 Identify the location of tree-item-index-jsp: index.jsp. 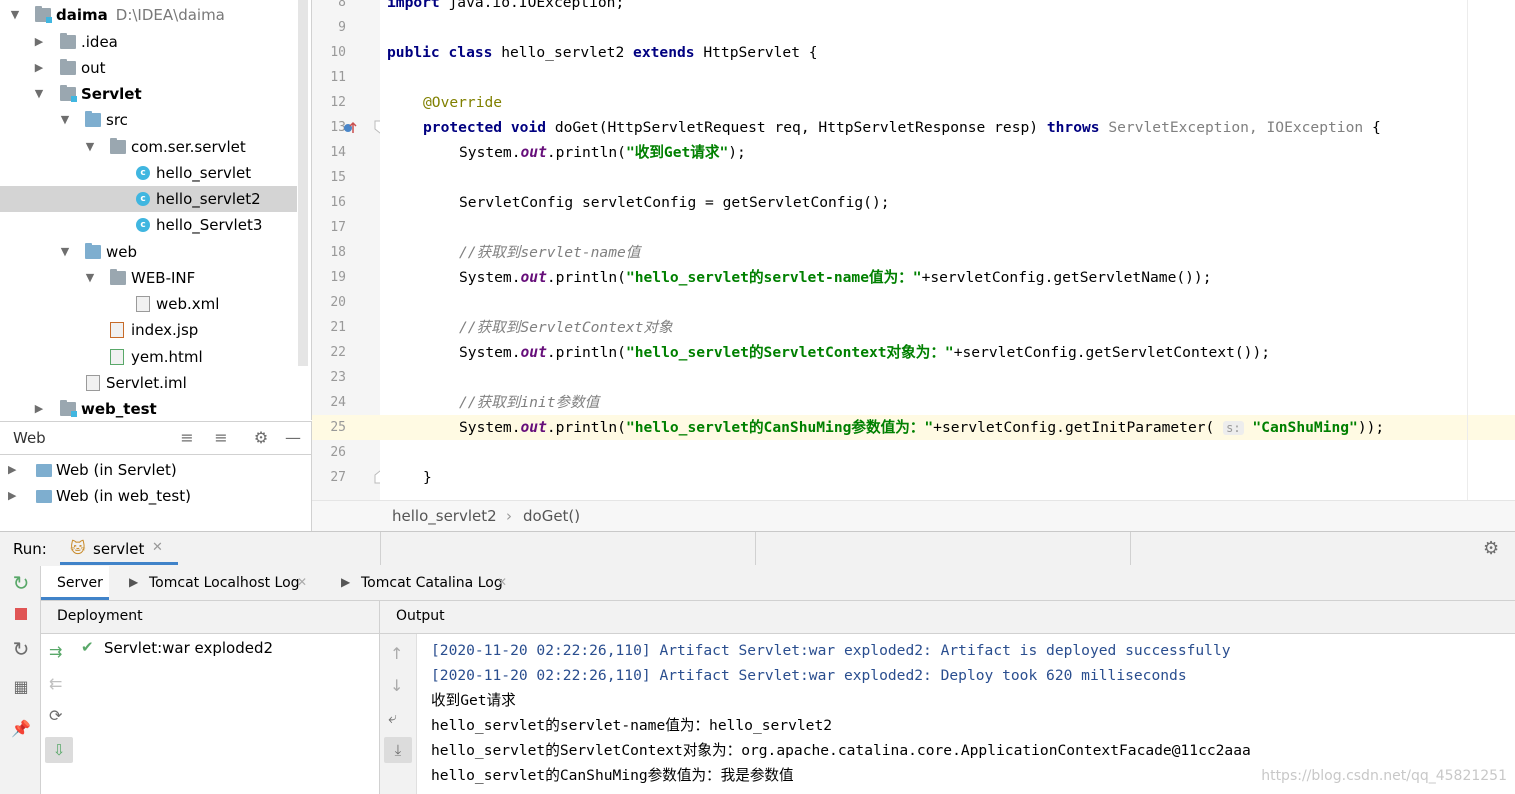
(148, 330).